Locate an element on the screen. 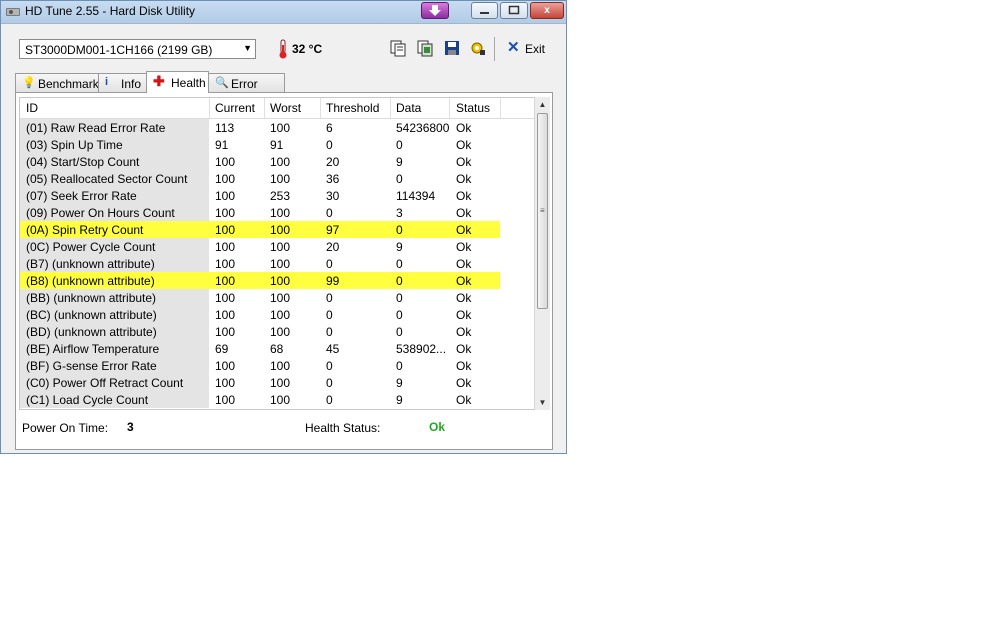 This screenshot has height=630, width=1008. cell-current: 91 is located at coordinates (222, 145).